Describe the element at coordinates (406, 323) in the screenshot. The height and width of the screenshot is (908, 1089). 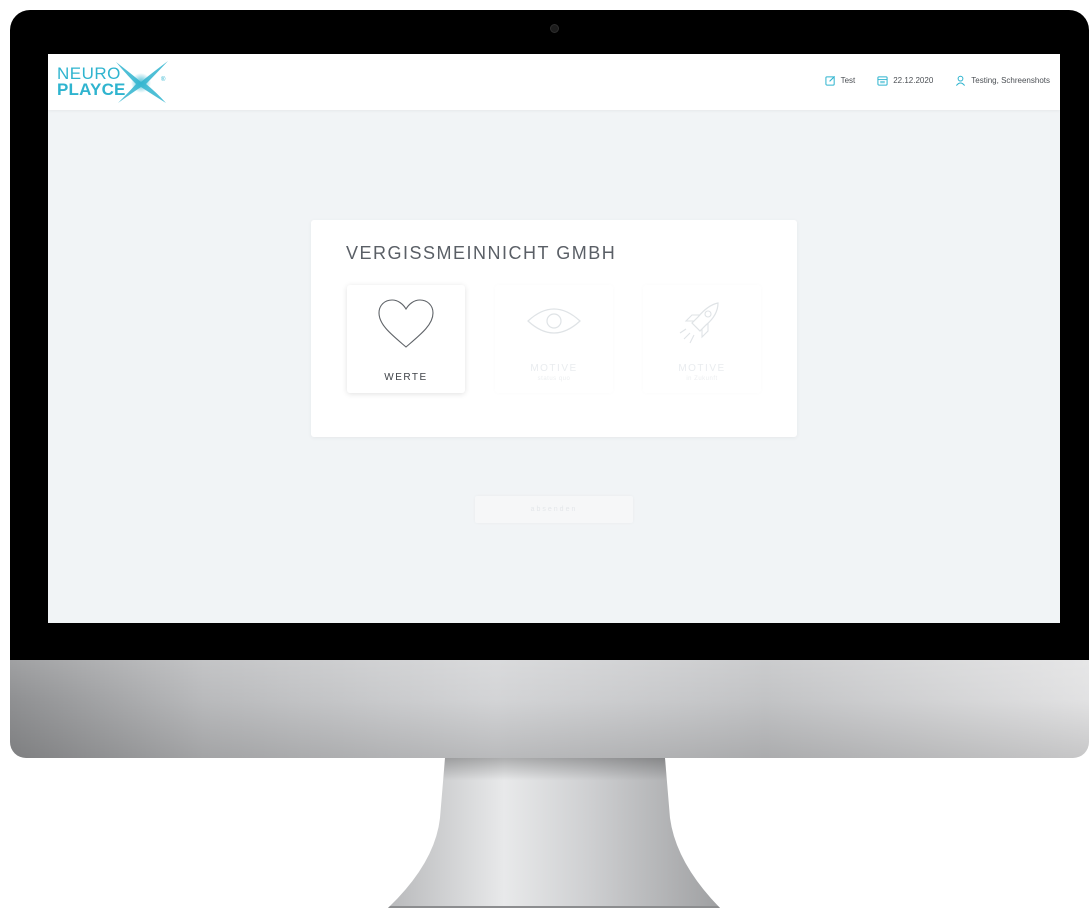
I see `heart-icon` at that location.